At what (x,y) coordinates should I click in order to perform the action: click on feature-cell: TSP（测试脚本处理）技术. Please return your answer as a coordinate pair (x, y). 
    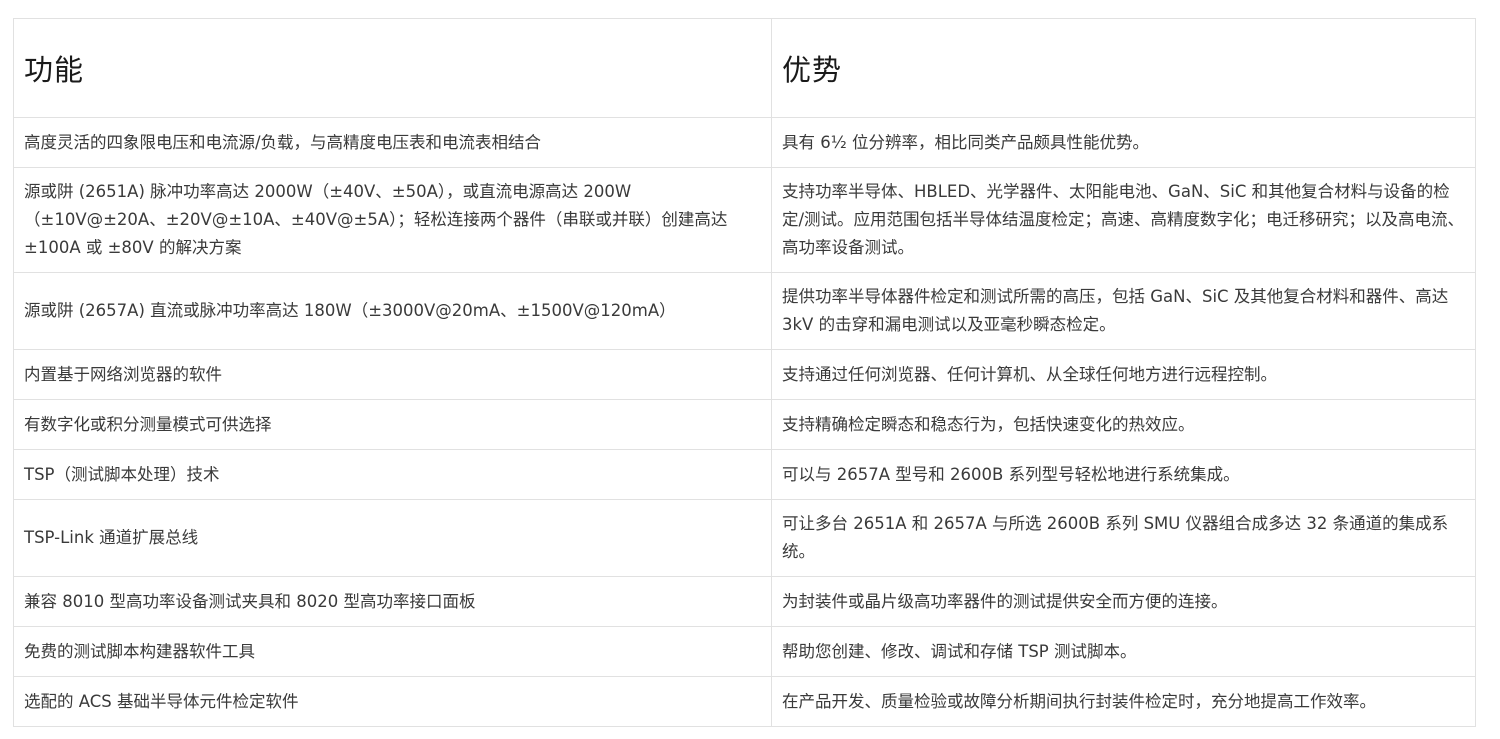
    Looking at the image, I should click on (392, 474).